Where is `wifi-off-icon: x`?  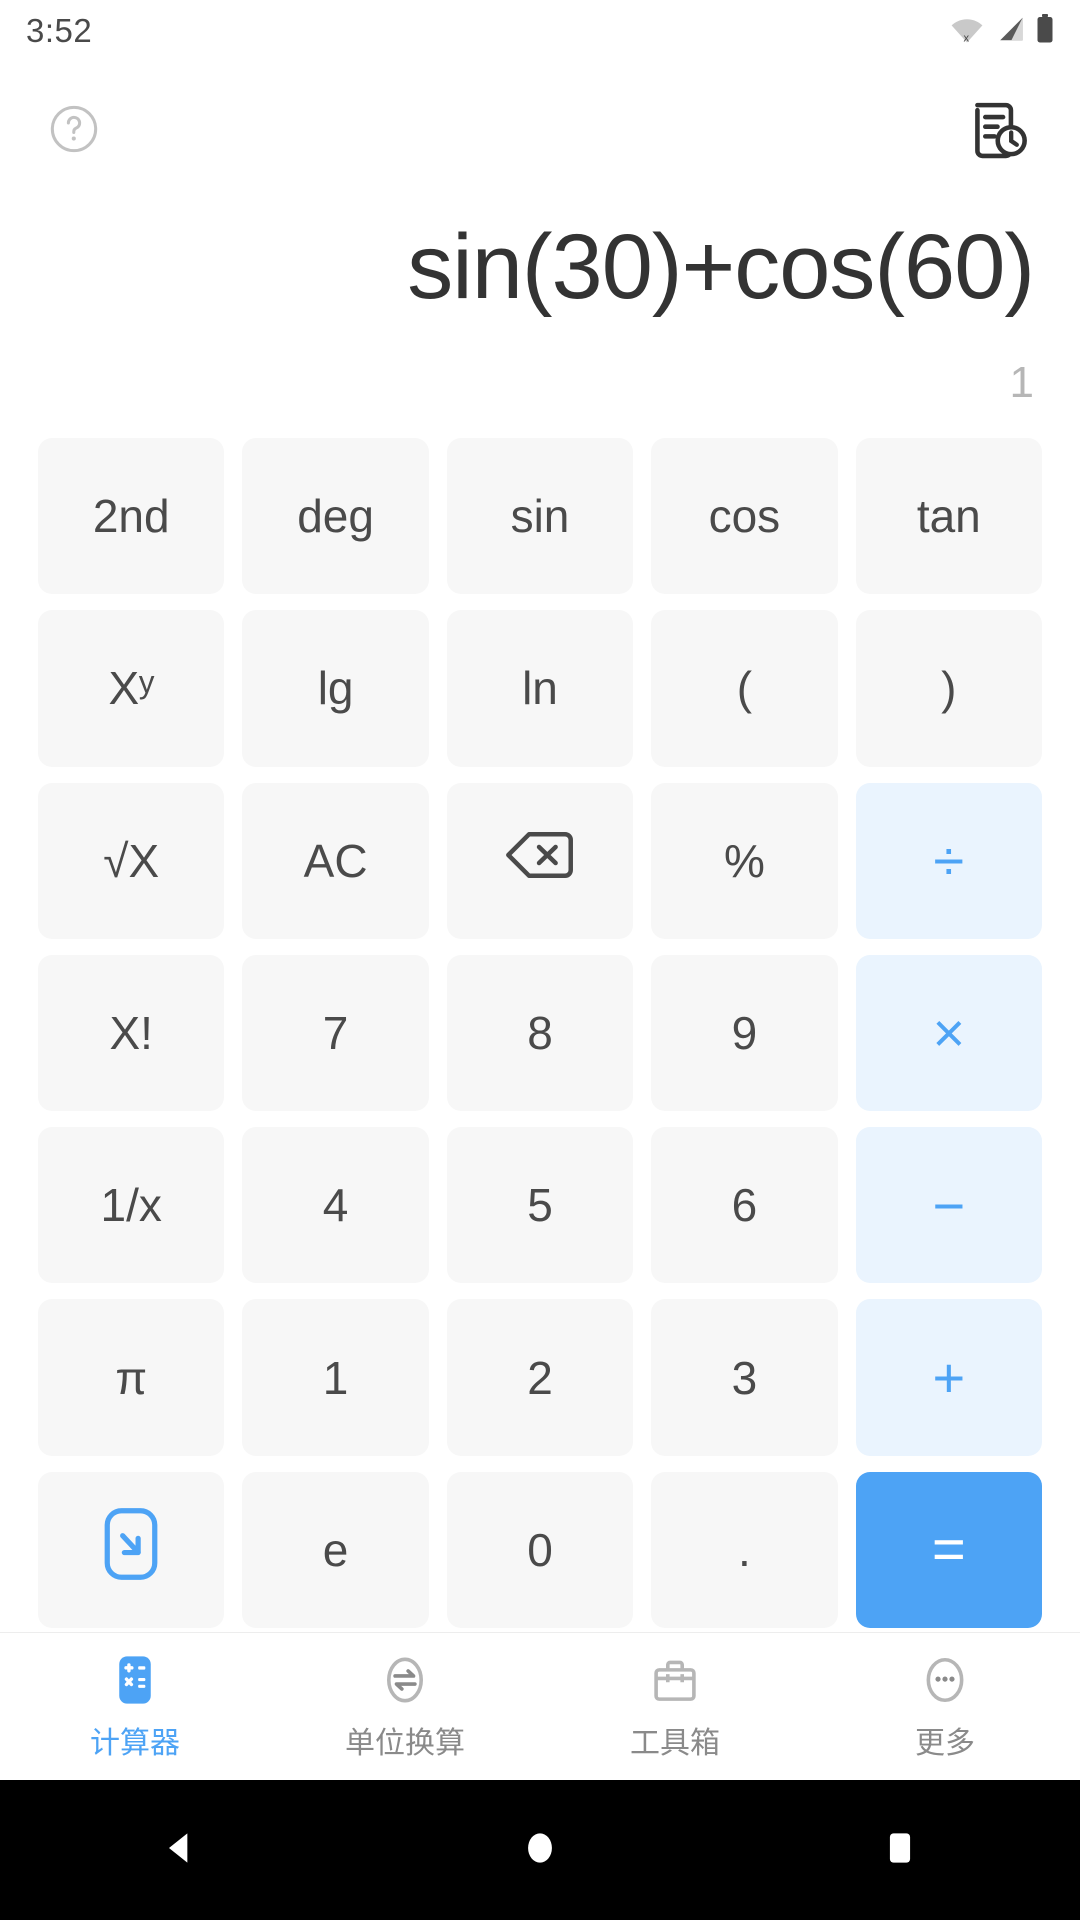 wifi-off-icon: x is located at coordinates (967, 31).